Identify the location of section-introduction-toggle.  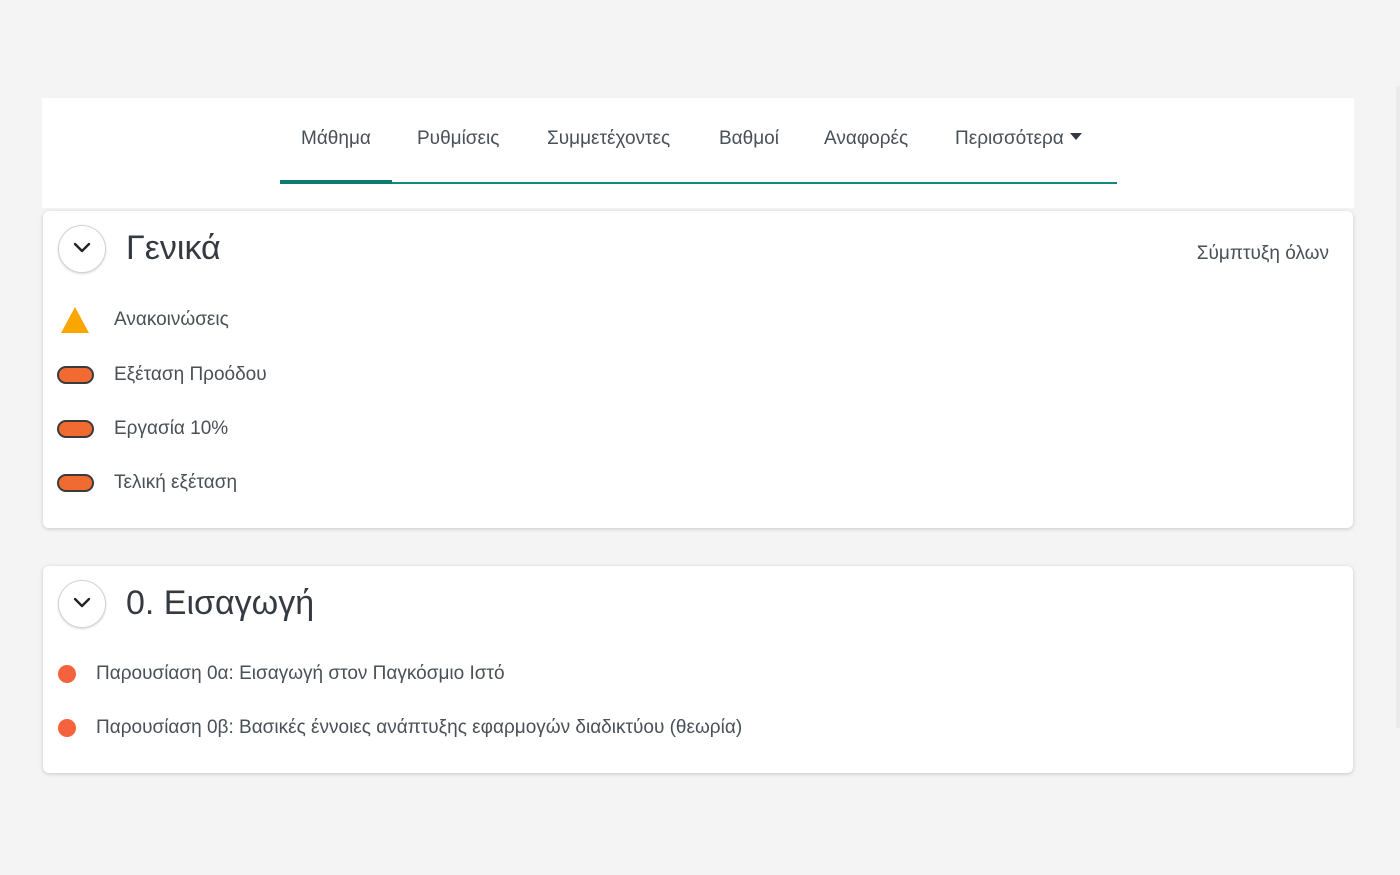
(82, 604).